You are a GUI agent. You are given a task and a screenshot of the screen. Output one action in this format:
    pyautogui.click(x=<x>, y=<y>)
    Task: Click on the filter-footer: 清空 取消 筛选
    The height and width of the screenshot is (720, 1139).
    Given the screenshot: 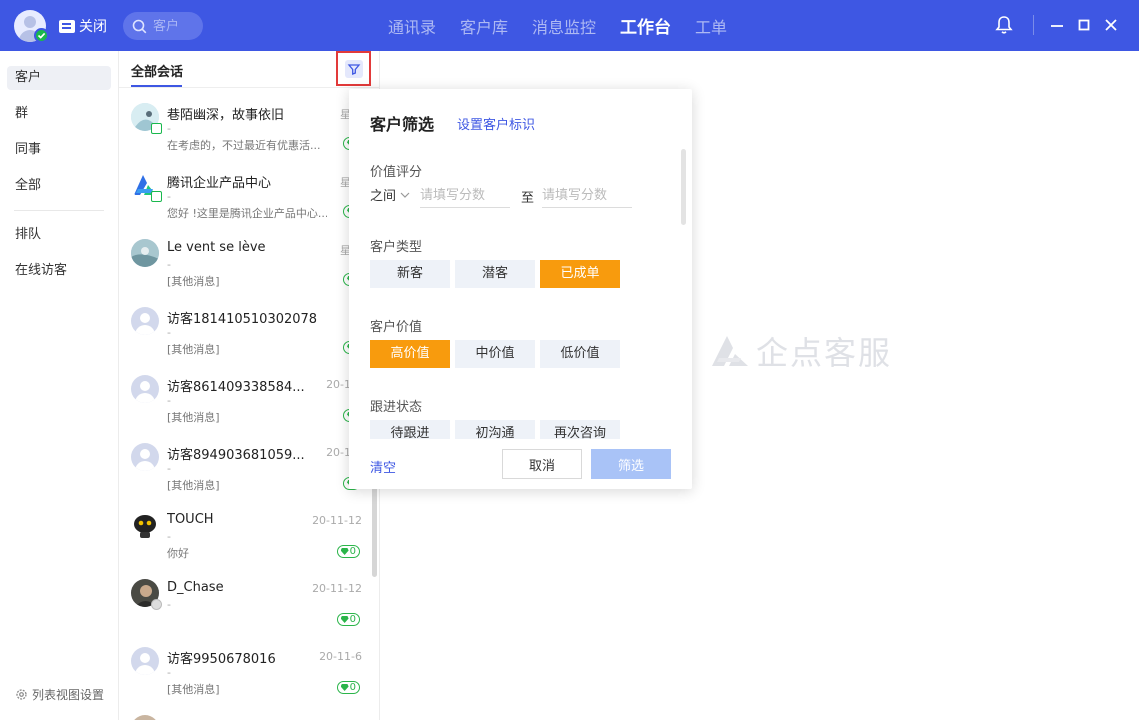 What is the action you would take?
    pyautogui.click(x=520, y=464)
    